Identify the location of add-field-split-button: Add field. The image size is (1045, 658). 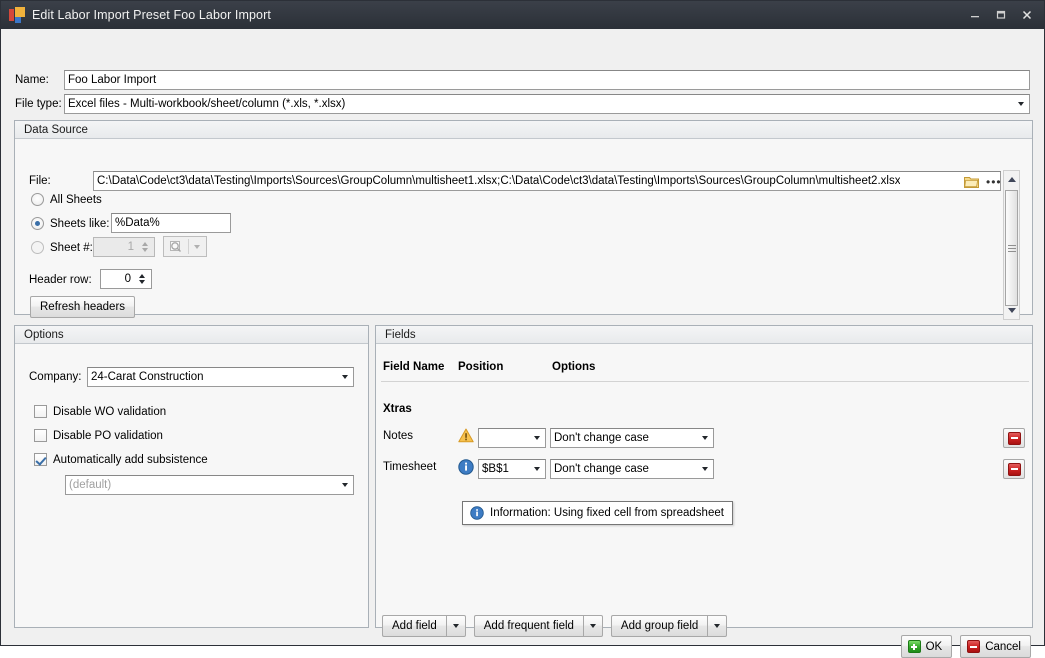
(424, 626).